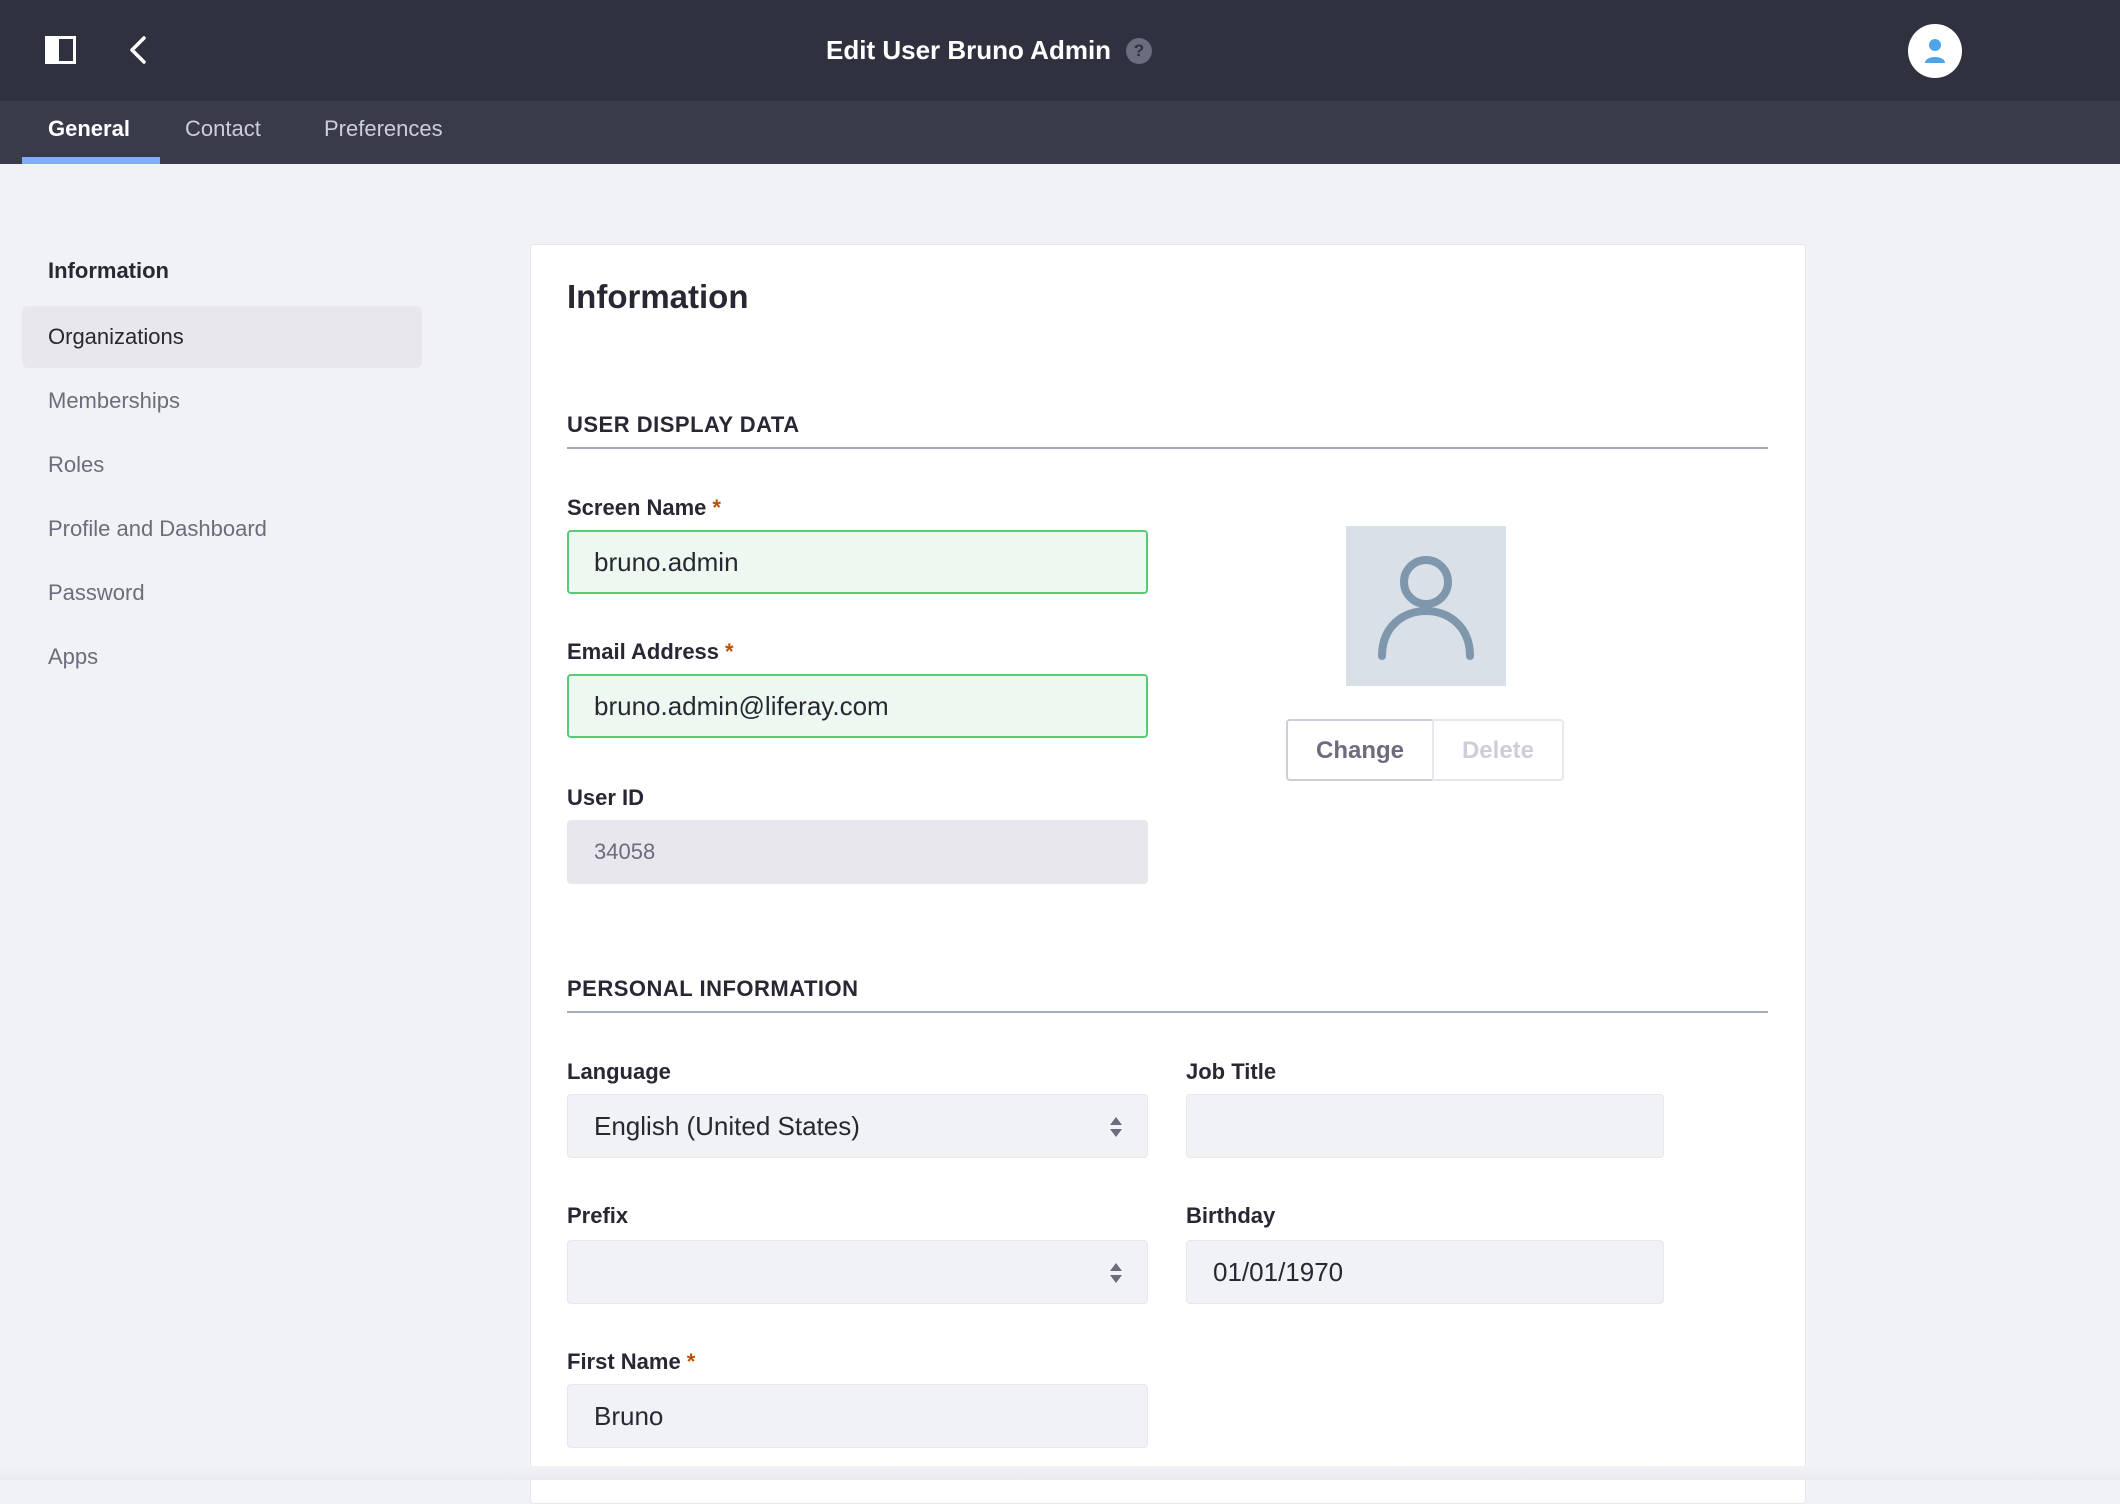  Describe the element at coordinates (658, 296) in the screenshot. I see `card-title: Information` at that location.